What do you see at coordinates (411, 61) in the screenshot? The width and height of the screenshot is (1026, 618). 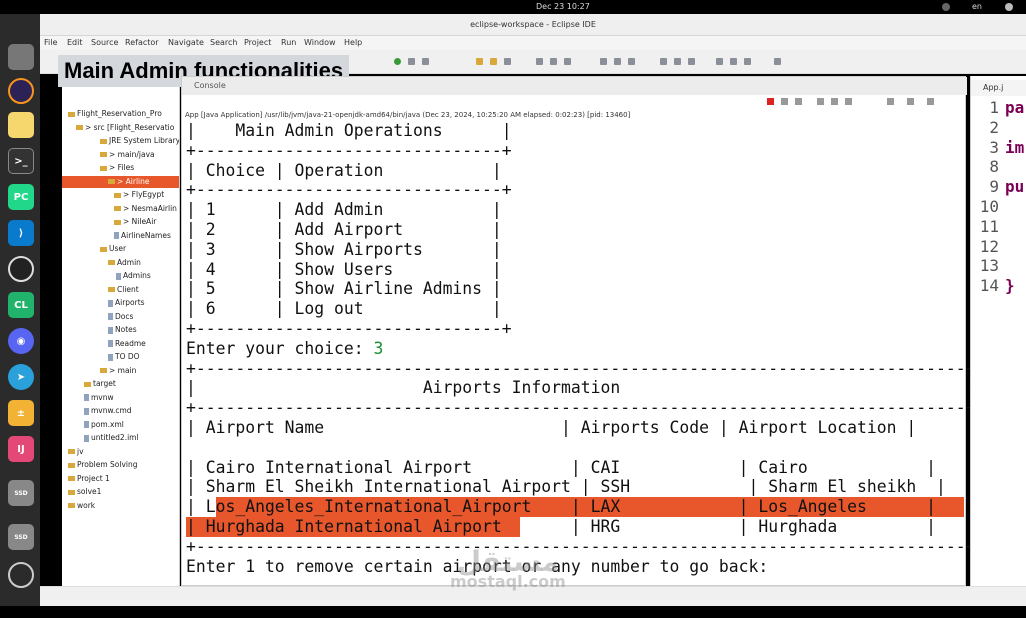 I see `debug-icon` at bounding box center [411, 61].